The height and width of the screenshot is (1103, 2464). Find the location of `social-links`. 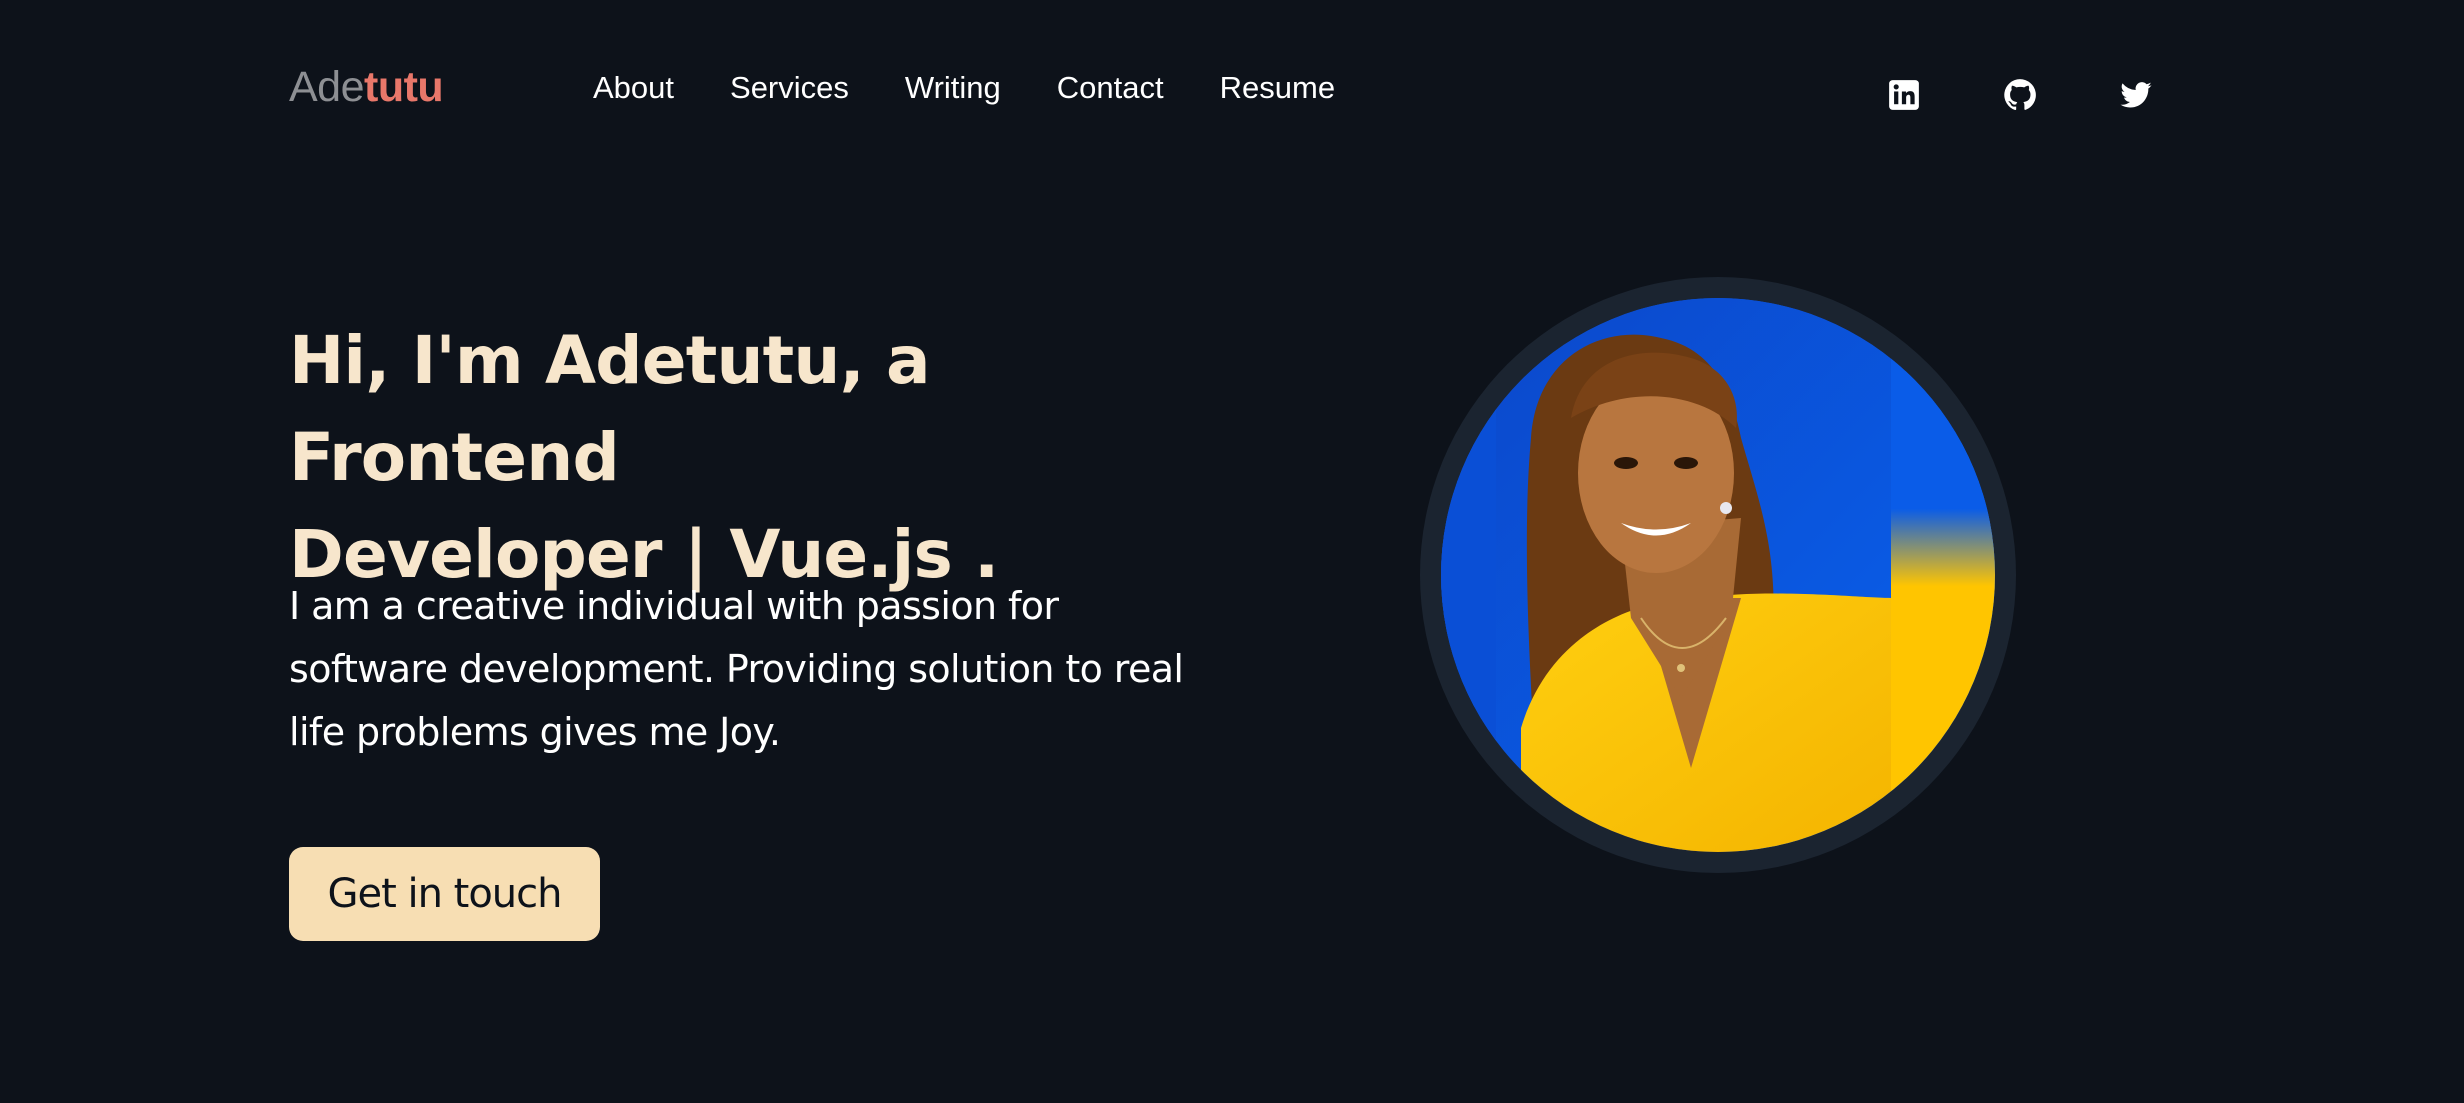

social-links is located at coordinates (2020, 95).